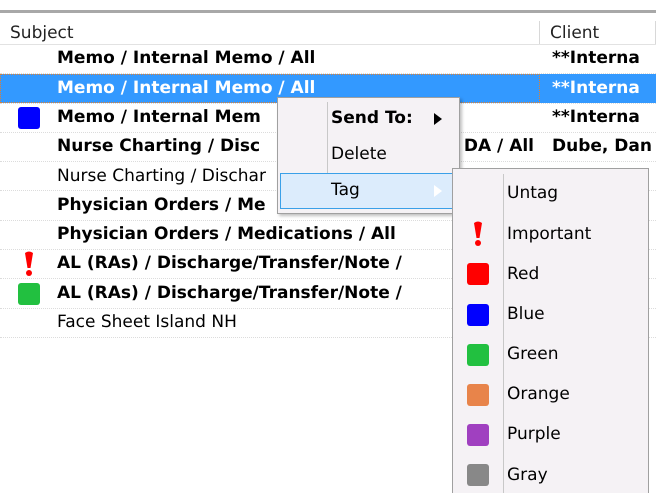 This screenshot has width=656, height=493. What do you see at coordinates (527, 475) in the screenshot?
I see `menu-item-label: Gray` at bounding box center [527, 475].